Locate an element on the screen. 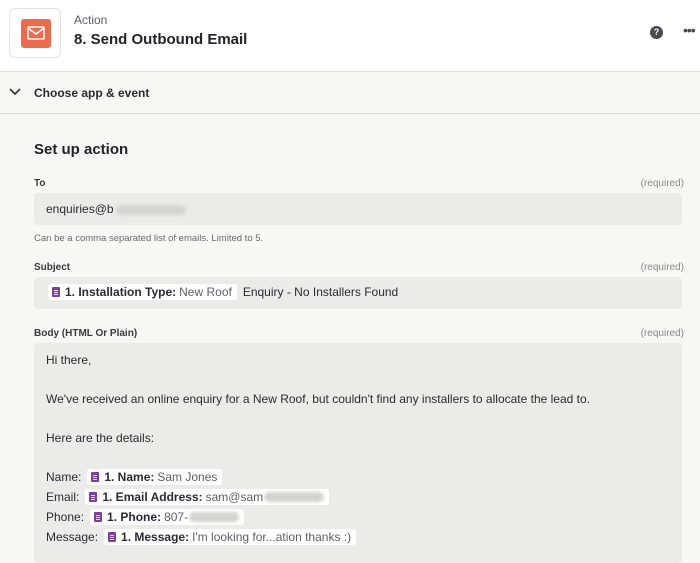  app-icon is located at coordinates (35, 33).